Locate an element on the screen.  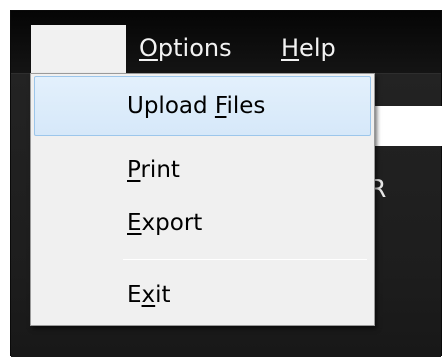
menu-item-export: Export is located at coordinates (202, 223).